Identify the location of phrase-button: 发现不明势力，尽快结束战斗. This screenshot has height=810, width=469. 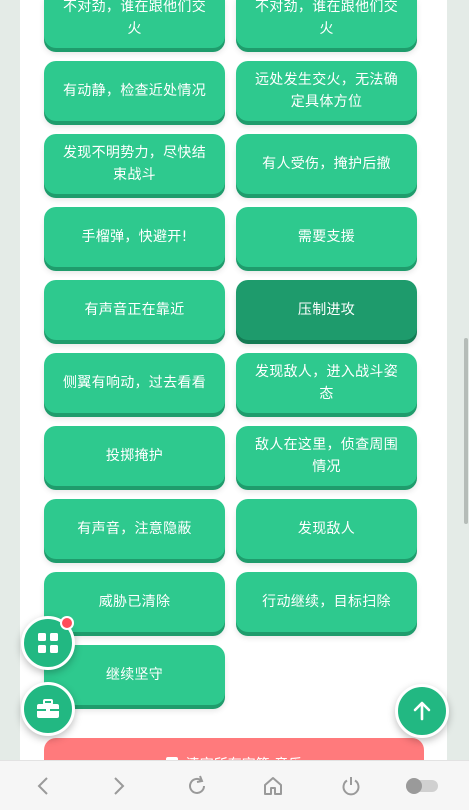
(134, 164).